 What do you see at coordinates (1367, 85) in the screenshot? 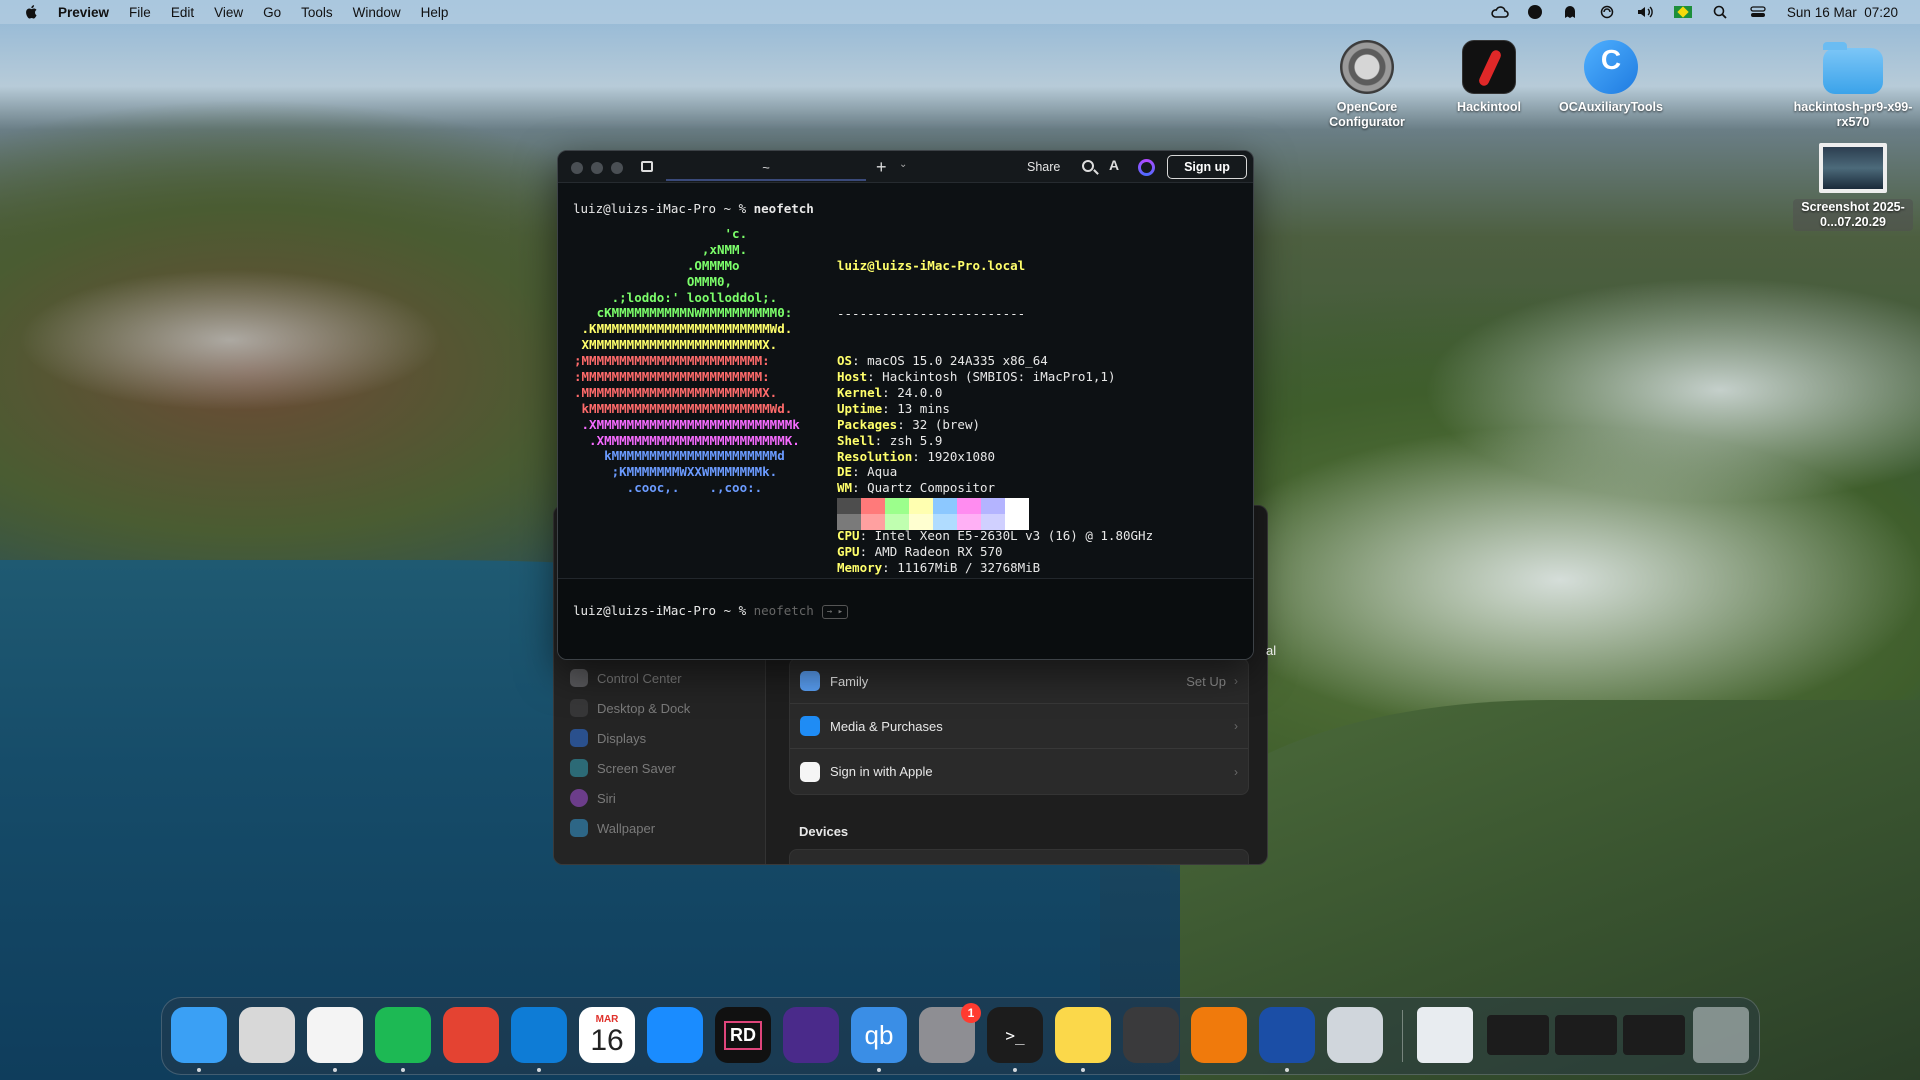
I see `desktop-icon-opencore: OpenCore Configurator` at bounding box center [1367, 85].